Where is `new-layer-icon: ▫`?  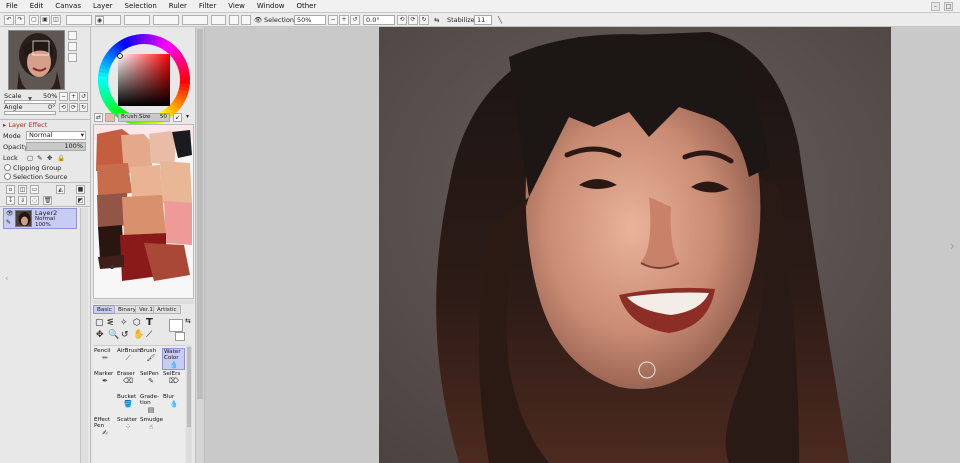 new-layer-icon: ▫ is located at coordinates (10, 189).